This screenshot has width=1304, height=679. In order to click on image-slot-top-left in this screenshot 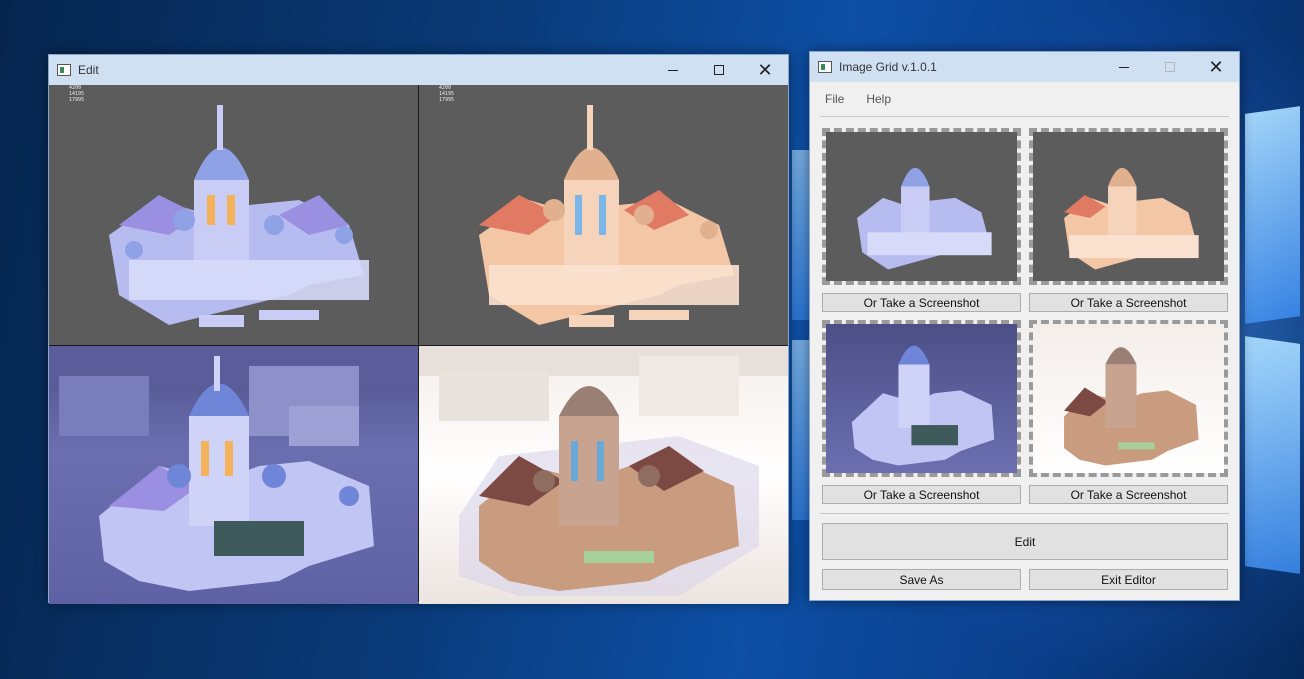, I will do `click(921, 206)`.